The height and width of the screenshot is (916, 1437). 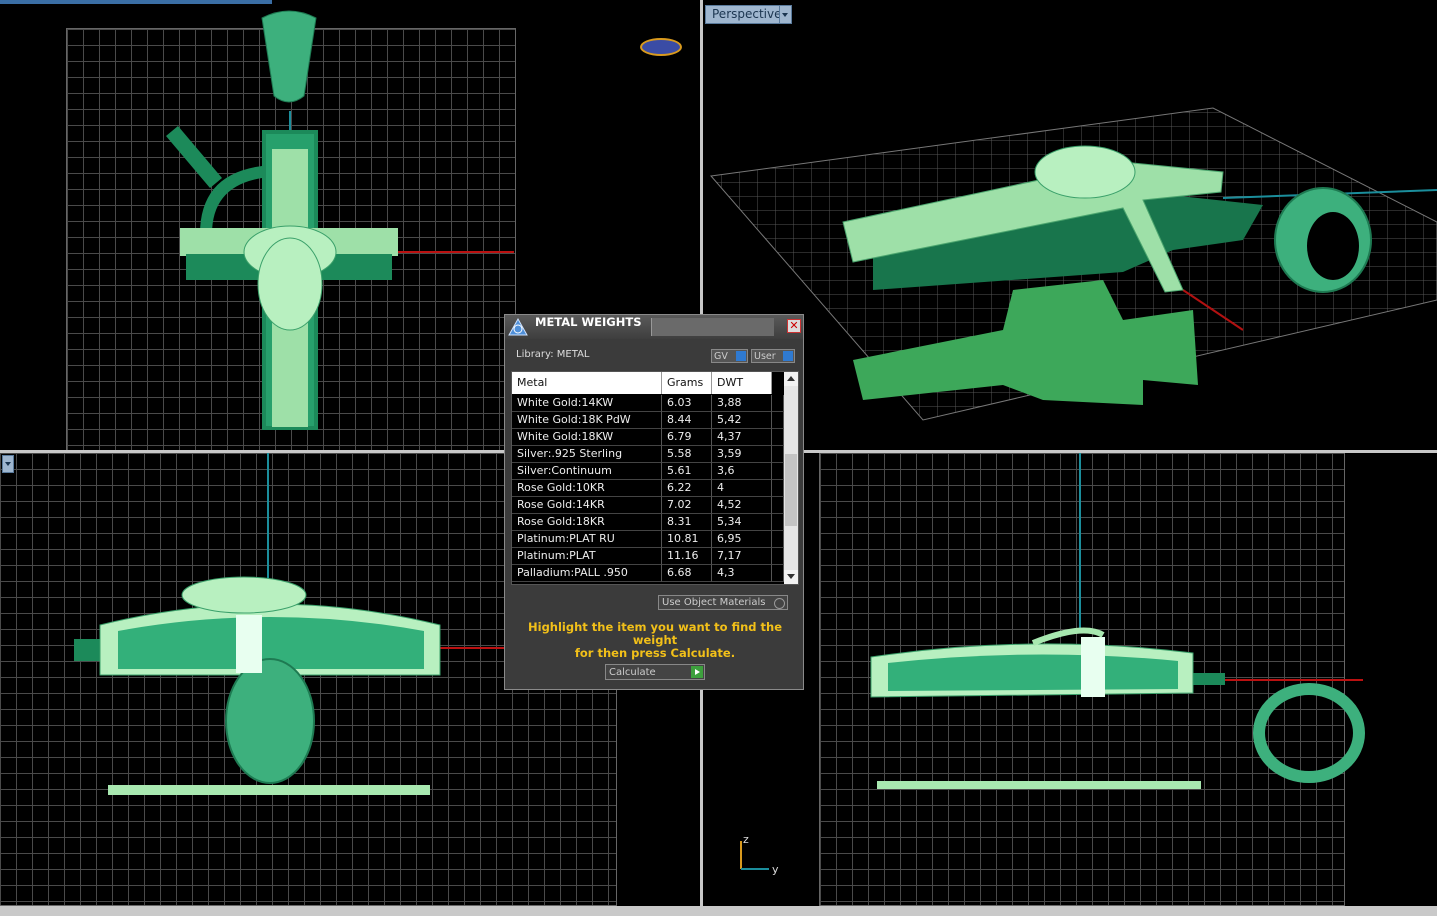 I want to click on cell-metal: Rose Gold:14KR, so click(x=587, y=505).